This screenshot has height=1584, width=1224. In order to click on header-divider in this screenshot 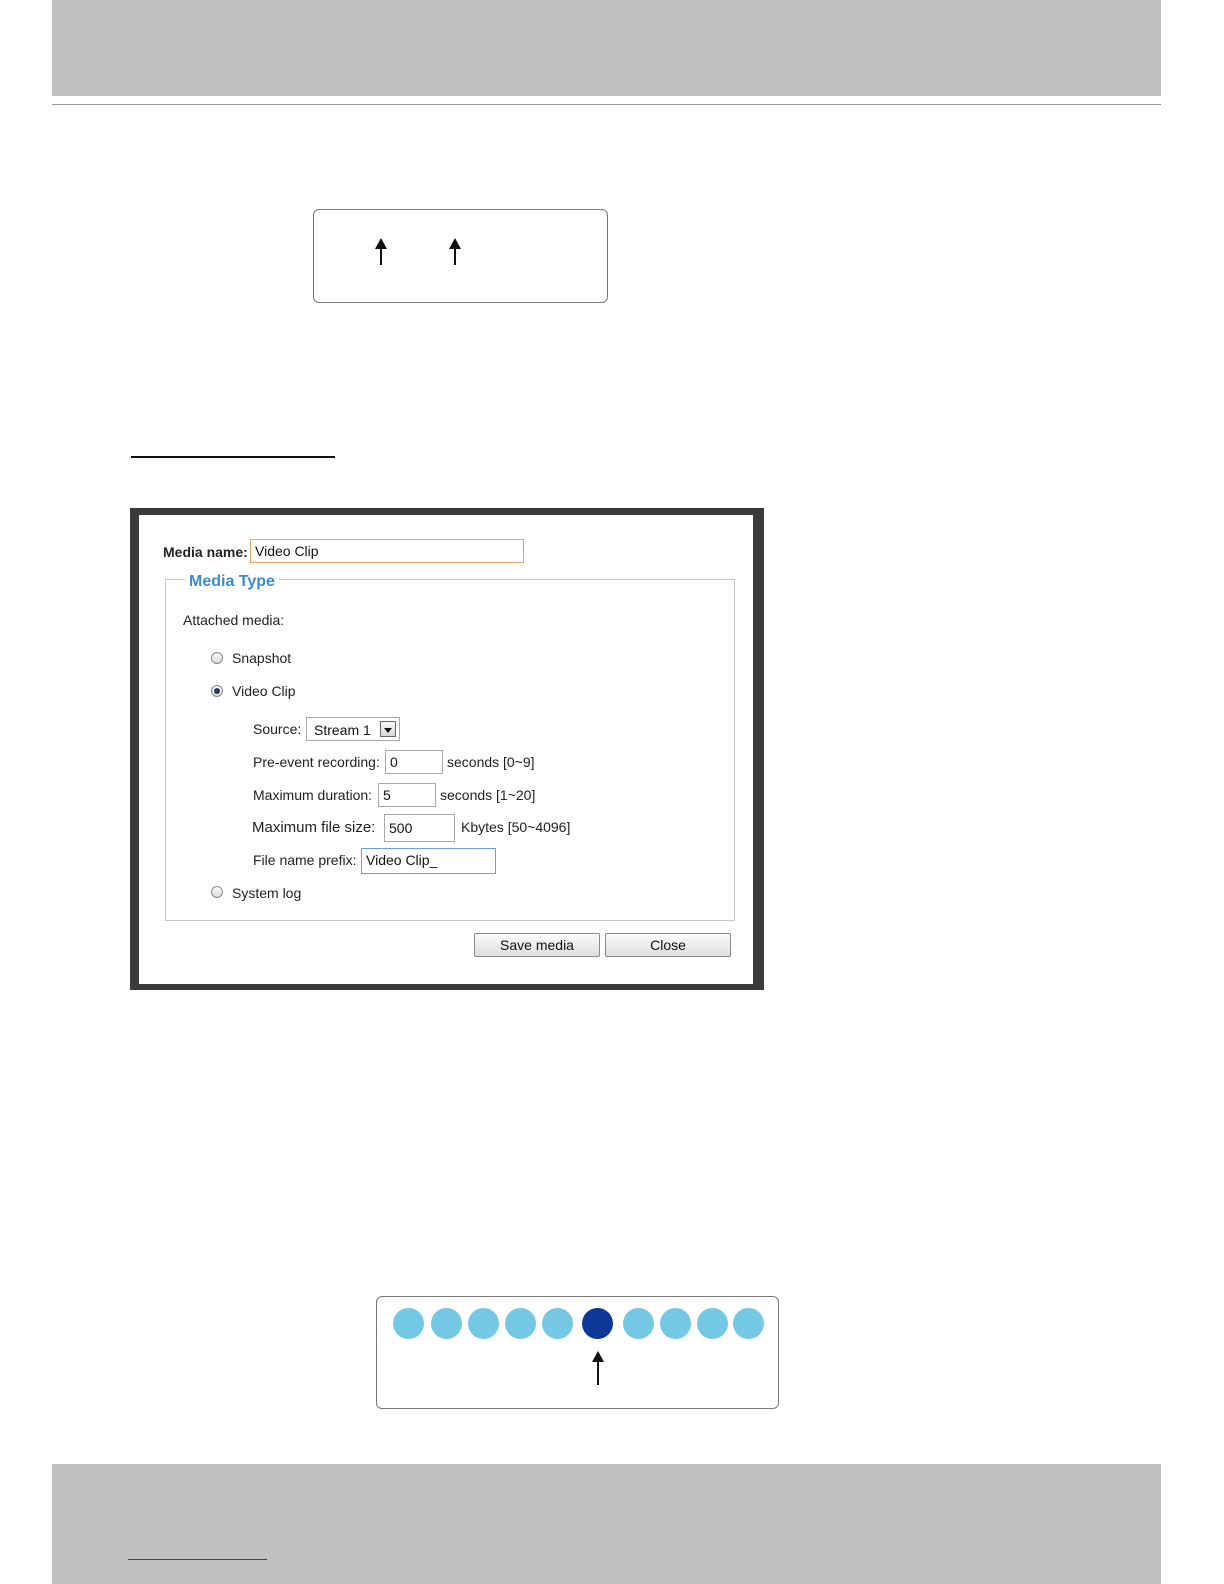, I will do `click(606, 104)`.